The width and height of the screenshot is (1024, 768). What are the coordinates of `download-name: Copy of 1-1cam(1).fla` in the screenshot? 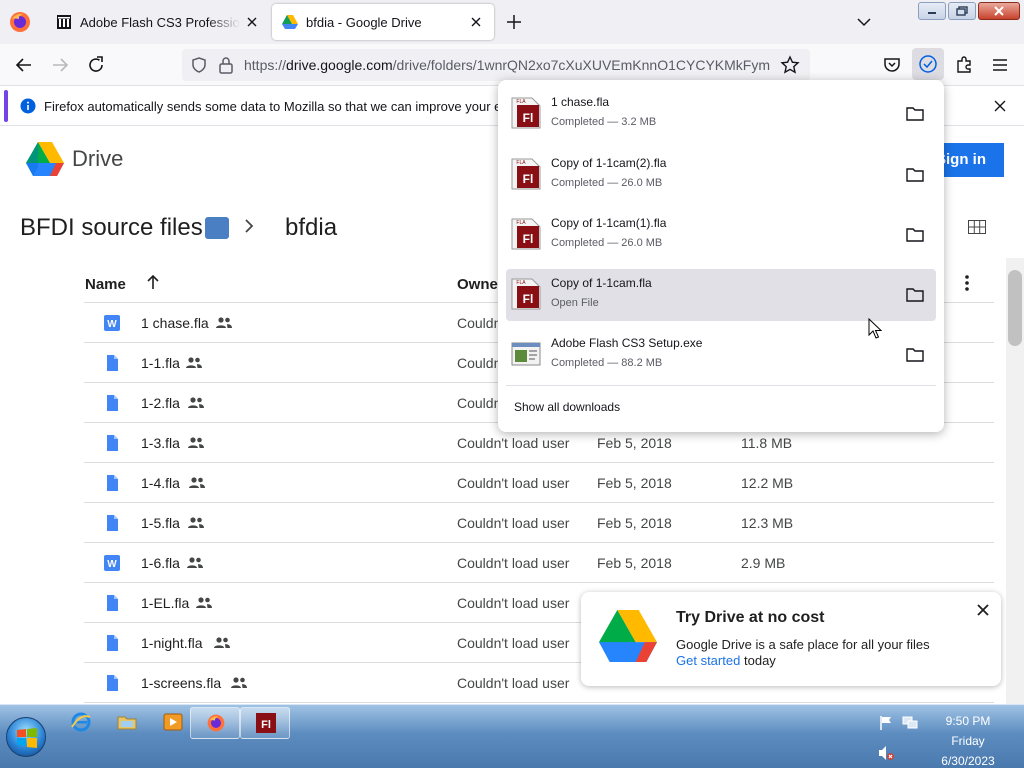 It's located at (609, 223).